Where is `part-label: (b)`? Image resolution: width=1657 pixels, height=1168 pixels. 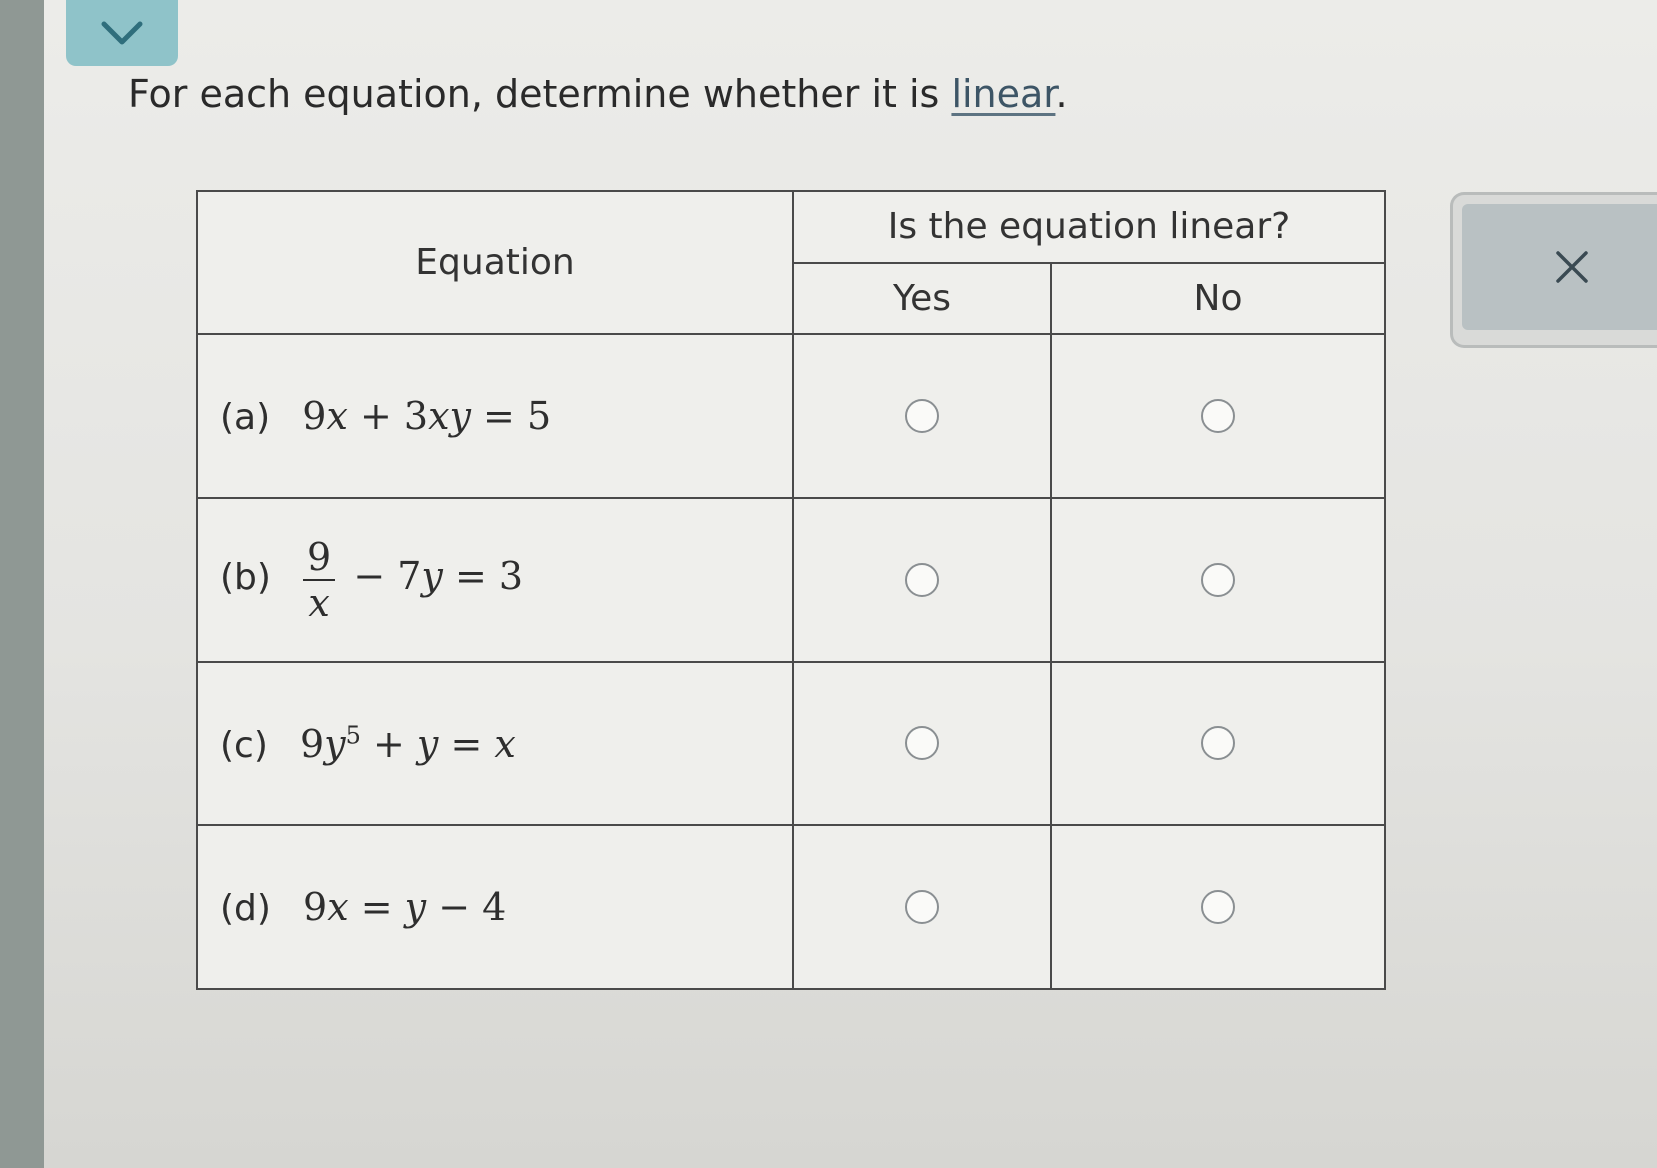
part-label: (b) is located at coordinates (245, 578).